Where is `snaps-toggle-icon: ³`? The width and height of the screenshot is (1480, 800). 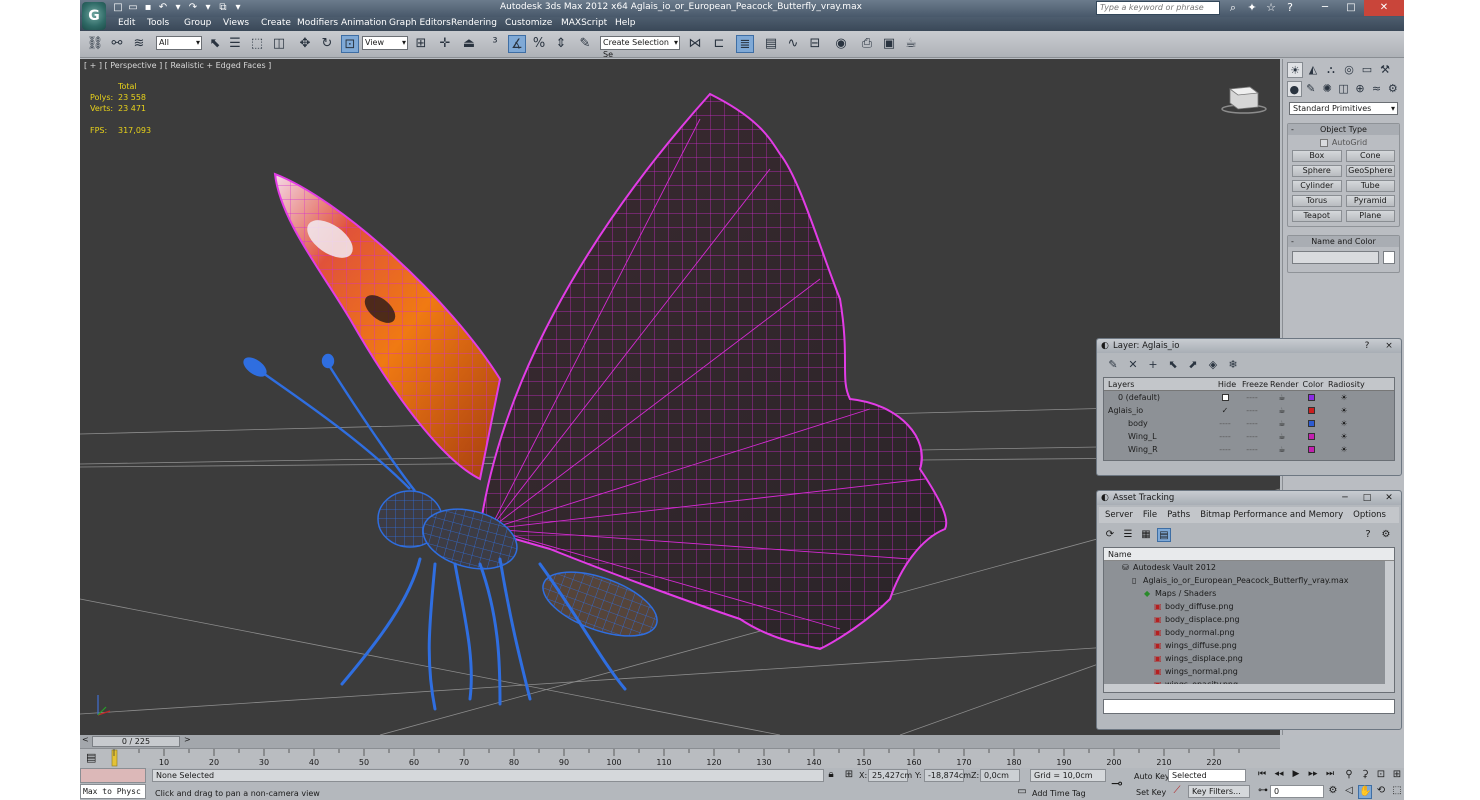 snaps-toggle-icon: ³ is located at coordinates (495, 44).